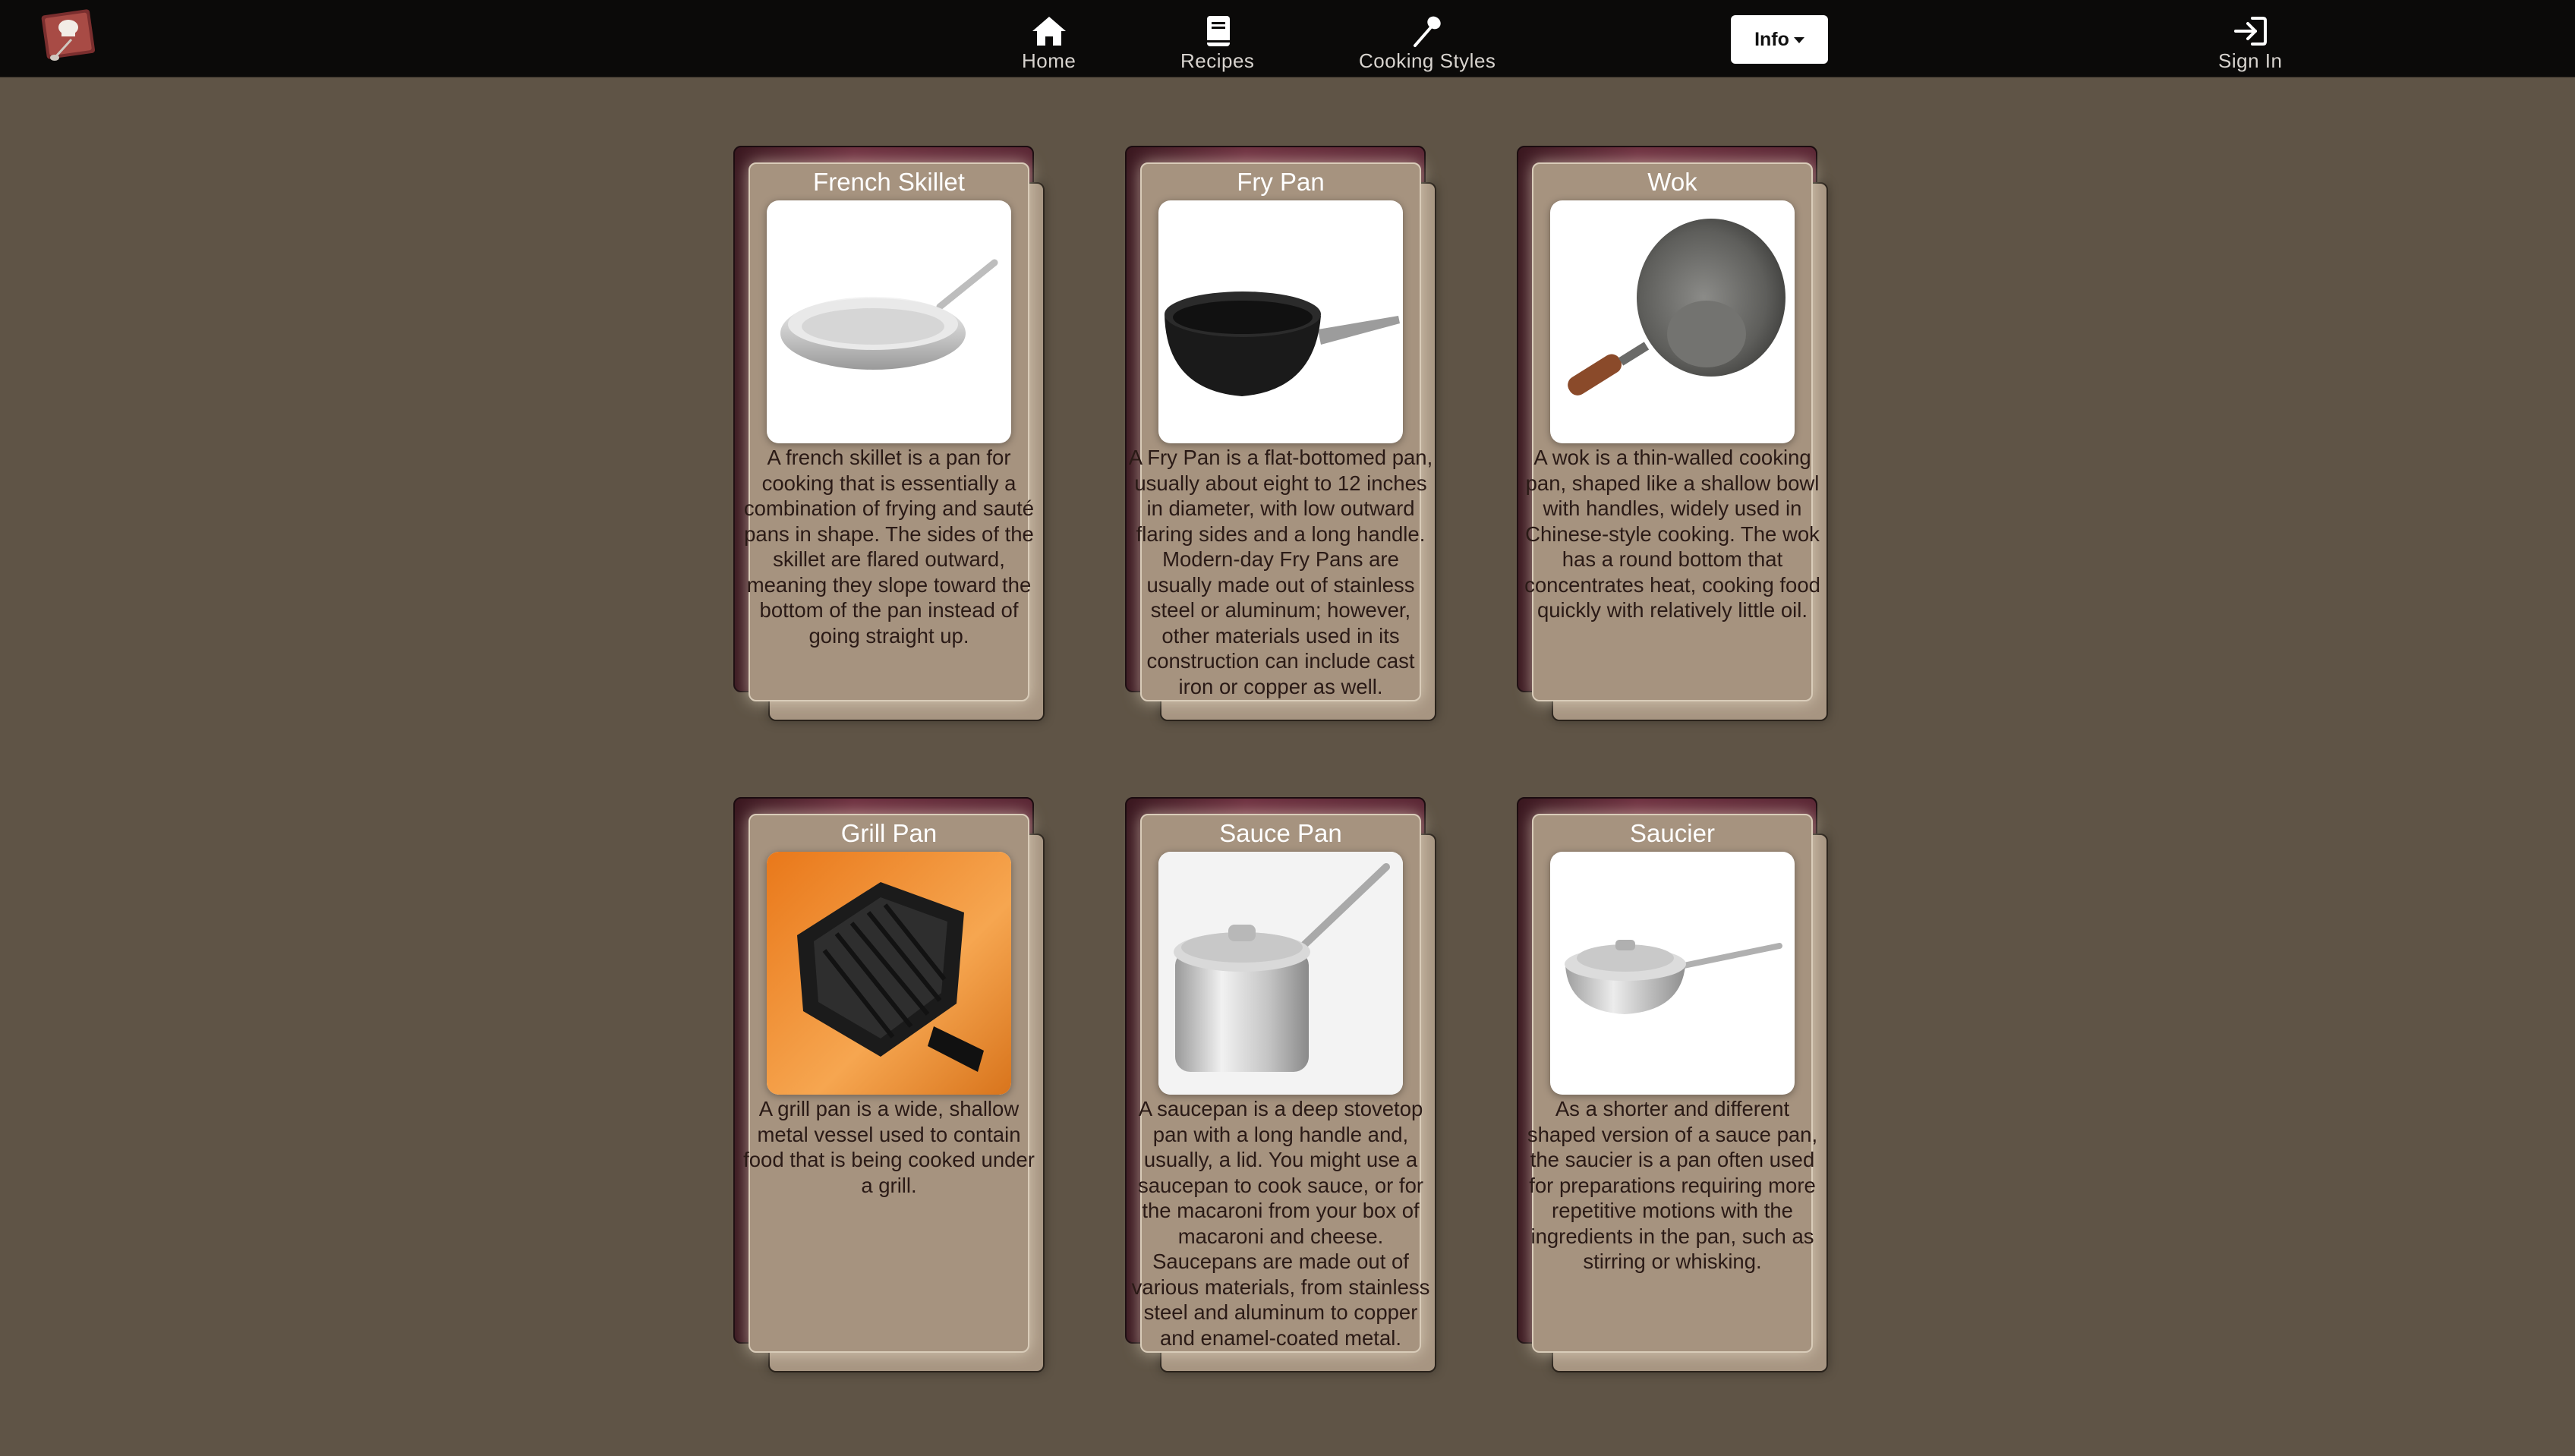 This screenshot has width=2575, height=1456. I want to click on nav-recipes: Recipes, so click(1217, 43).